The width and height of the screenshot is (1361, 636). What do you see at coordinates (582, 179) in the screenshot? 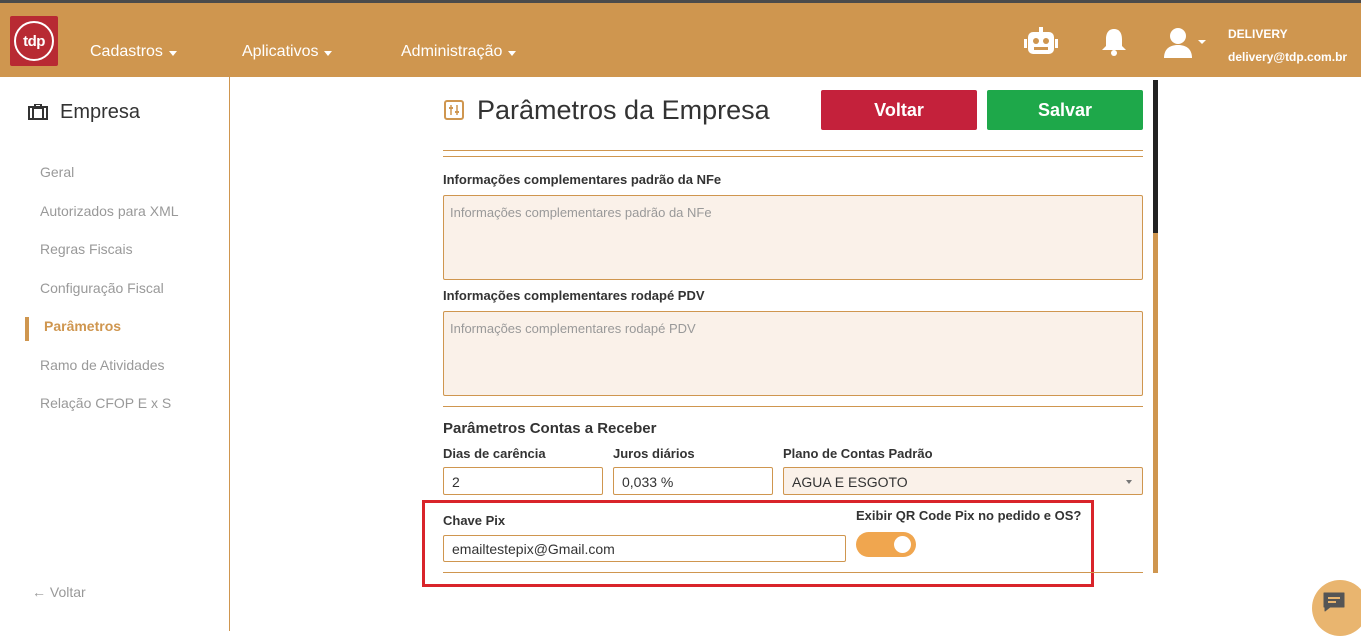
I see `nfe-info-label: Informações complementares padrão da NFe` at bounding box center [582, 179].